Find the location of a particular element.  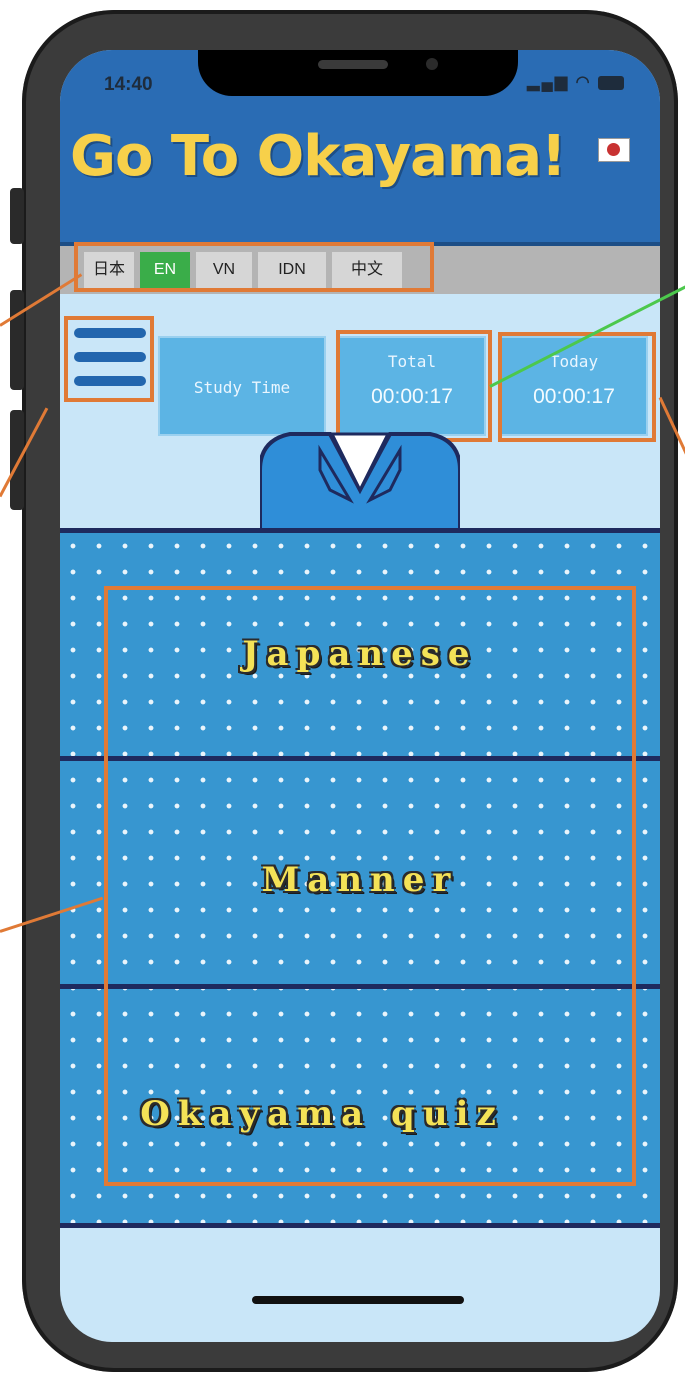

app-title: Go To Okayama! is located at coordinates (318, 156).